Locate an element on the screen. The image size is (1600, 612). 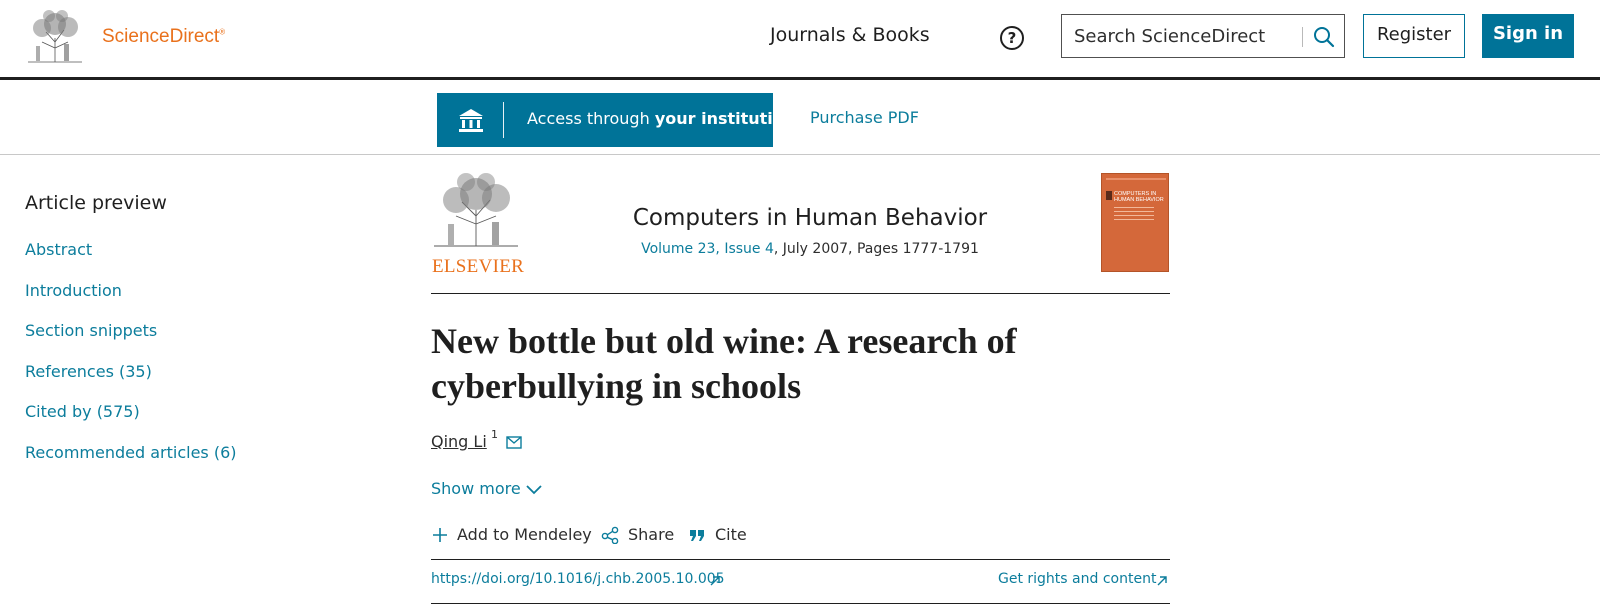
quote-icon is located at coordinates (697, 535).